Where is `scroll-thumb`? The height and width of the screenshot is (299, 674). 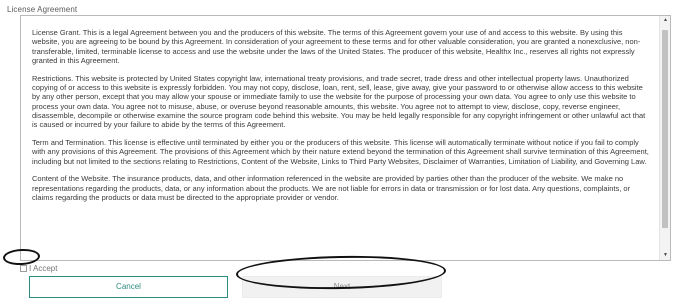
scroll-thumb is located at coordinates (665, 129).